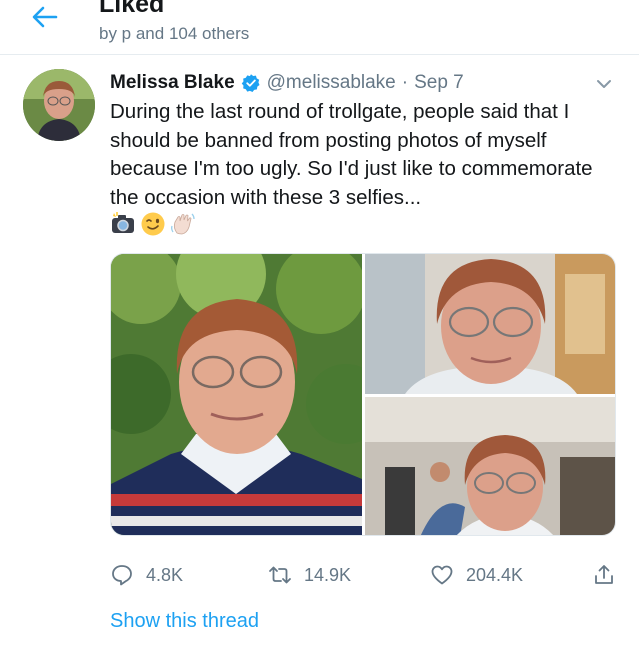 The width and height of the screenshot is (639, 649). I want to click on reply-icon, so click(122, 575).